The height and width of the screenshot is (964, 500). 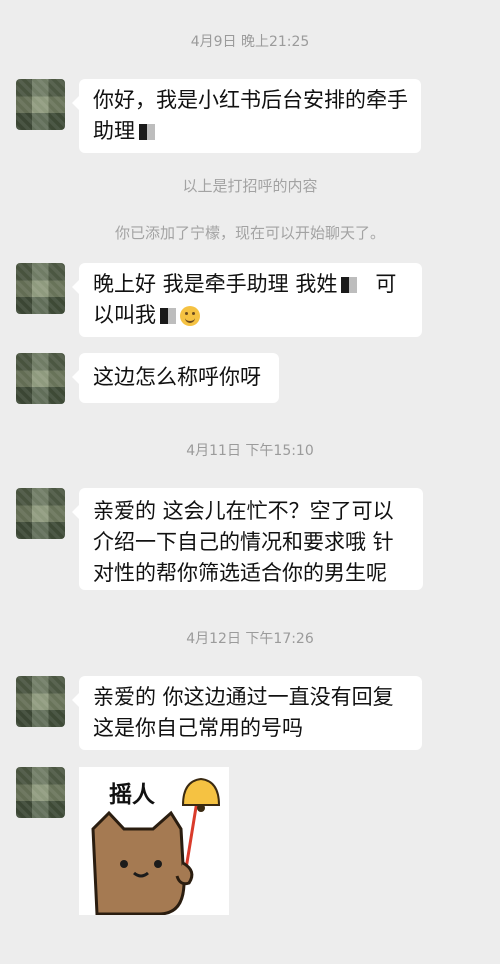 What do you see at coordinates (247, 300) in the screenshot?
I see `message-bubble: 晚上好 我是牵手助理 我姓 可 以叫我` at bounding box center [247, 300].